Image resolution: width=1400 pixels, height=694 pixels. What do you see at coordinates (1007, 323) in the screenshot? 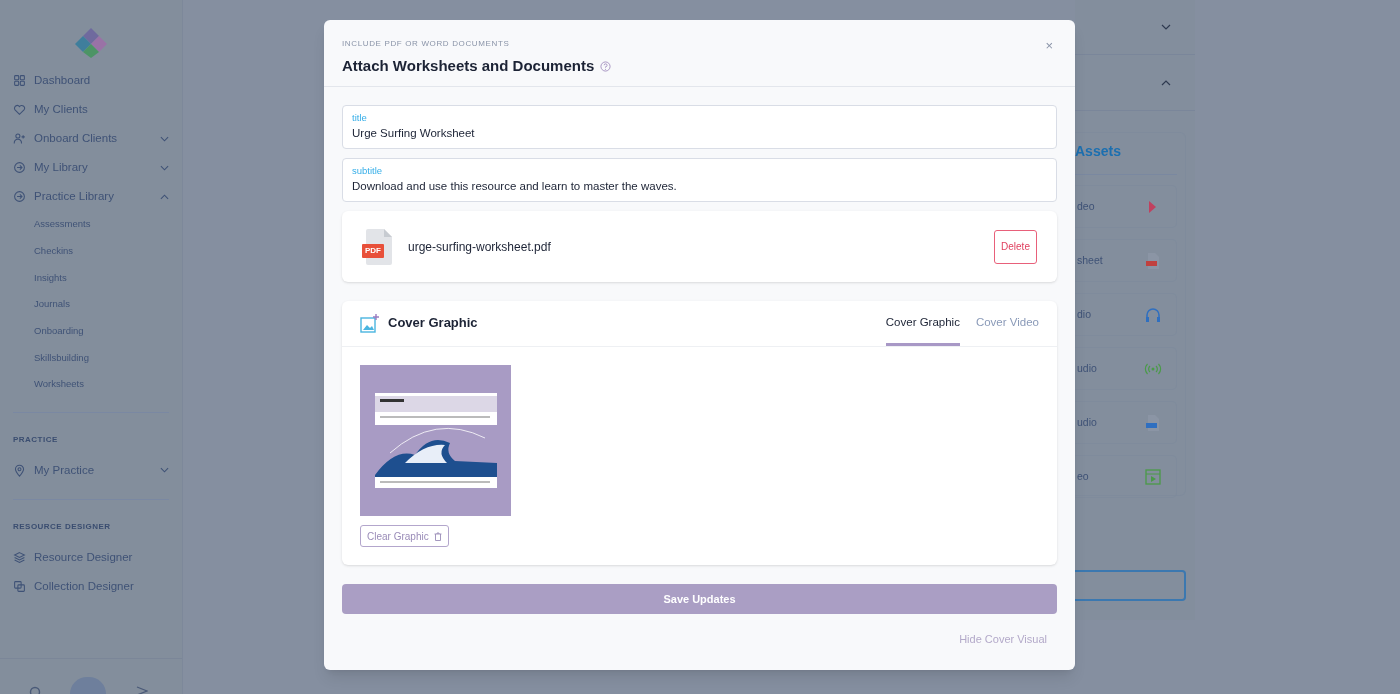
I see `tab: Cover Video` at bounding box center [1007, 323].